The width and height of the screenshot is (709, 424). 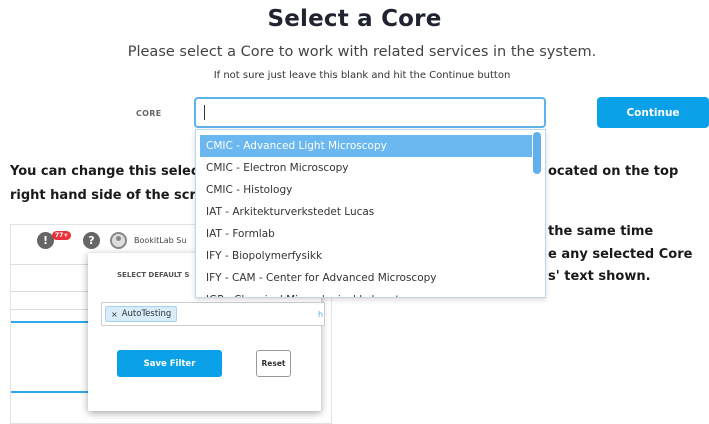 I want to click on reset-button: Reset, so click(x=273, y=363).